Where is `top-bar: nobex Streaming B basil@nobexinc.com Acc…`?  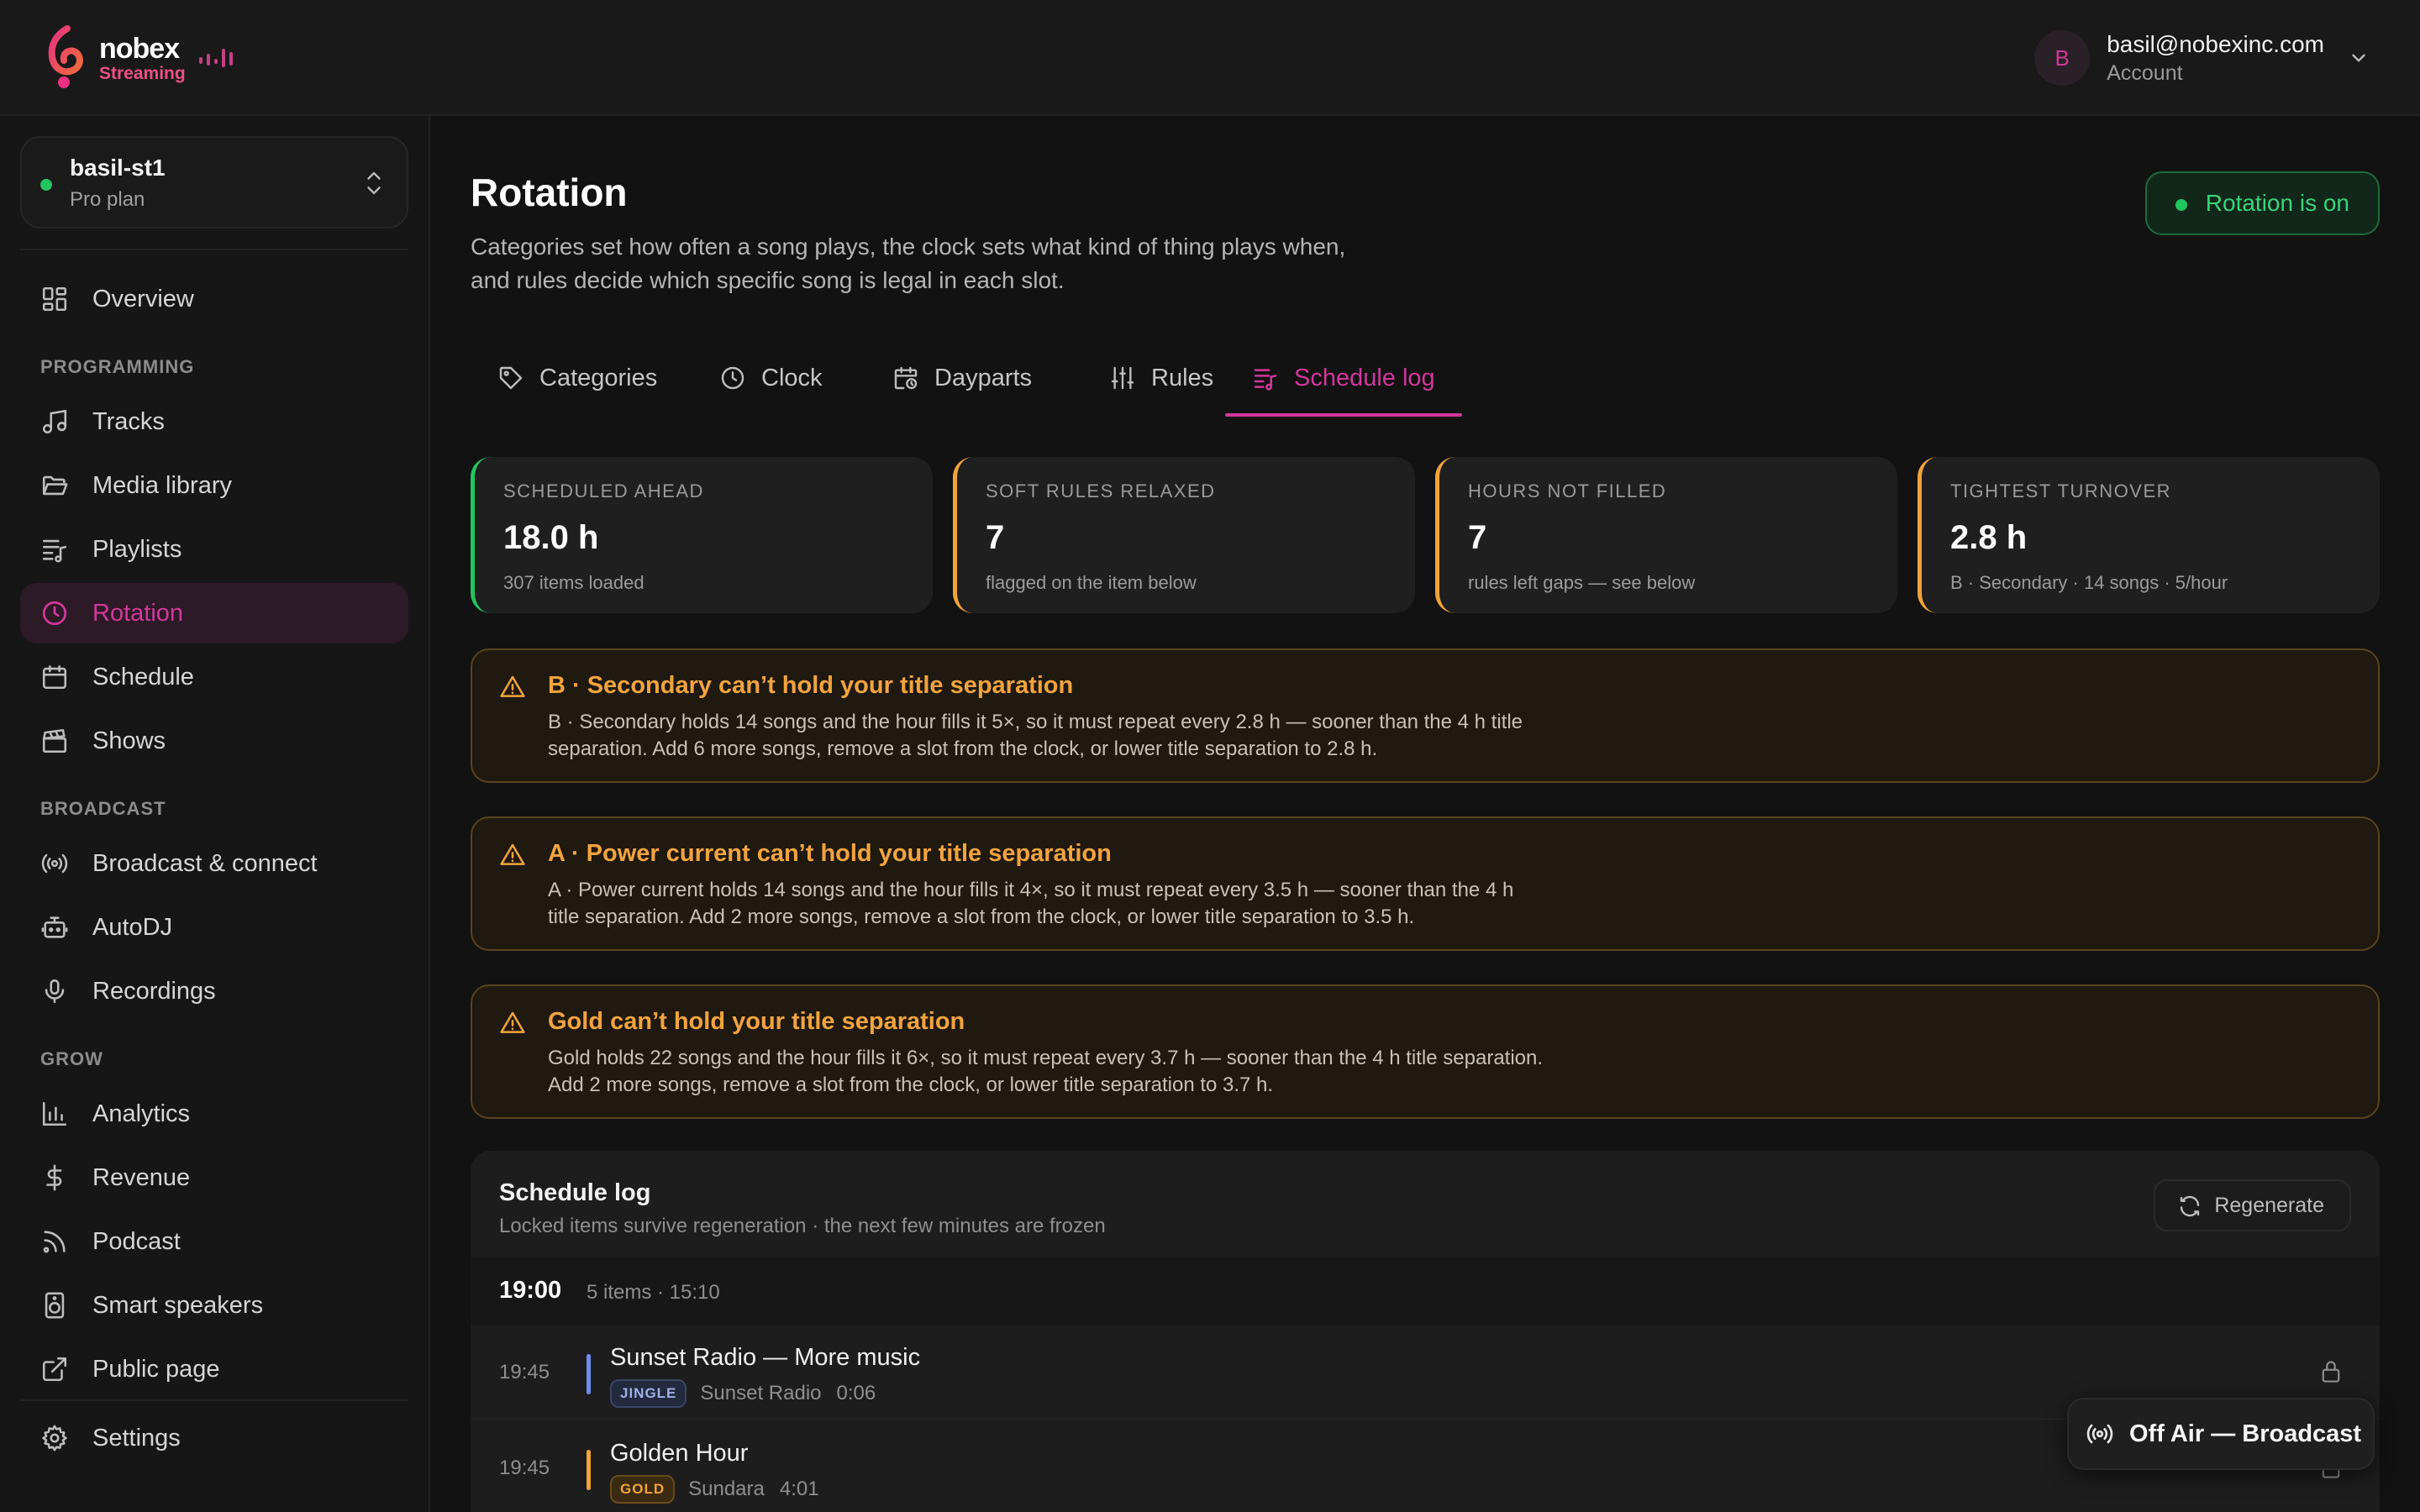
top-bar: nobex Streaming B basil@nobexinc.com Acc… is located at coordinates (1210, 58).